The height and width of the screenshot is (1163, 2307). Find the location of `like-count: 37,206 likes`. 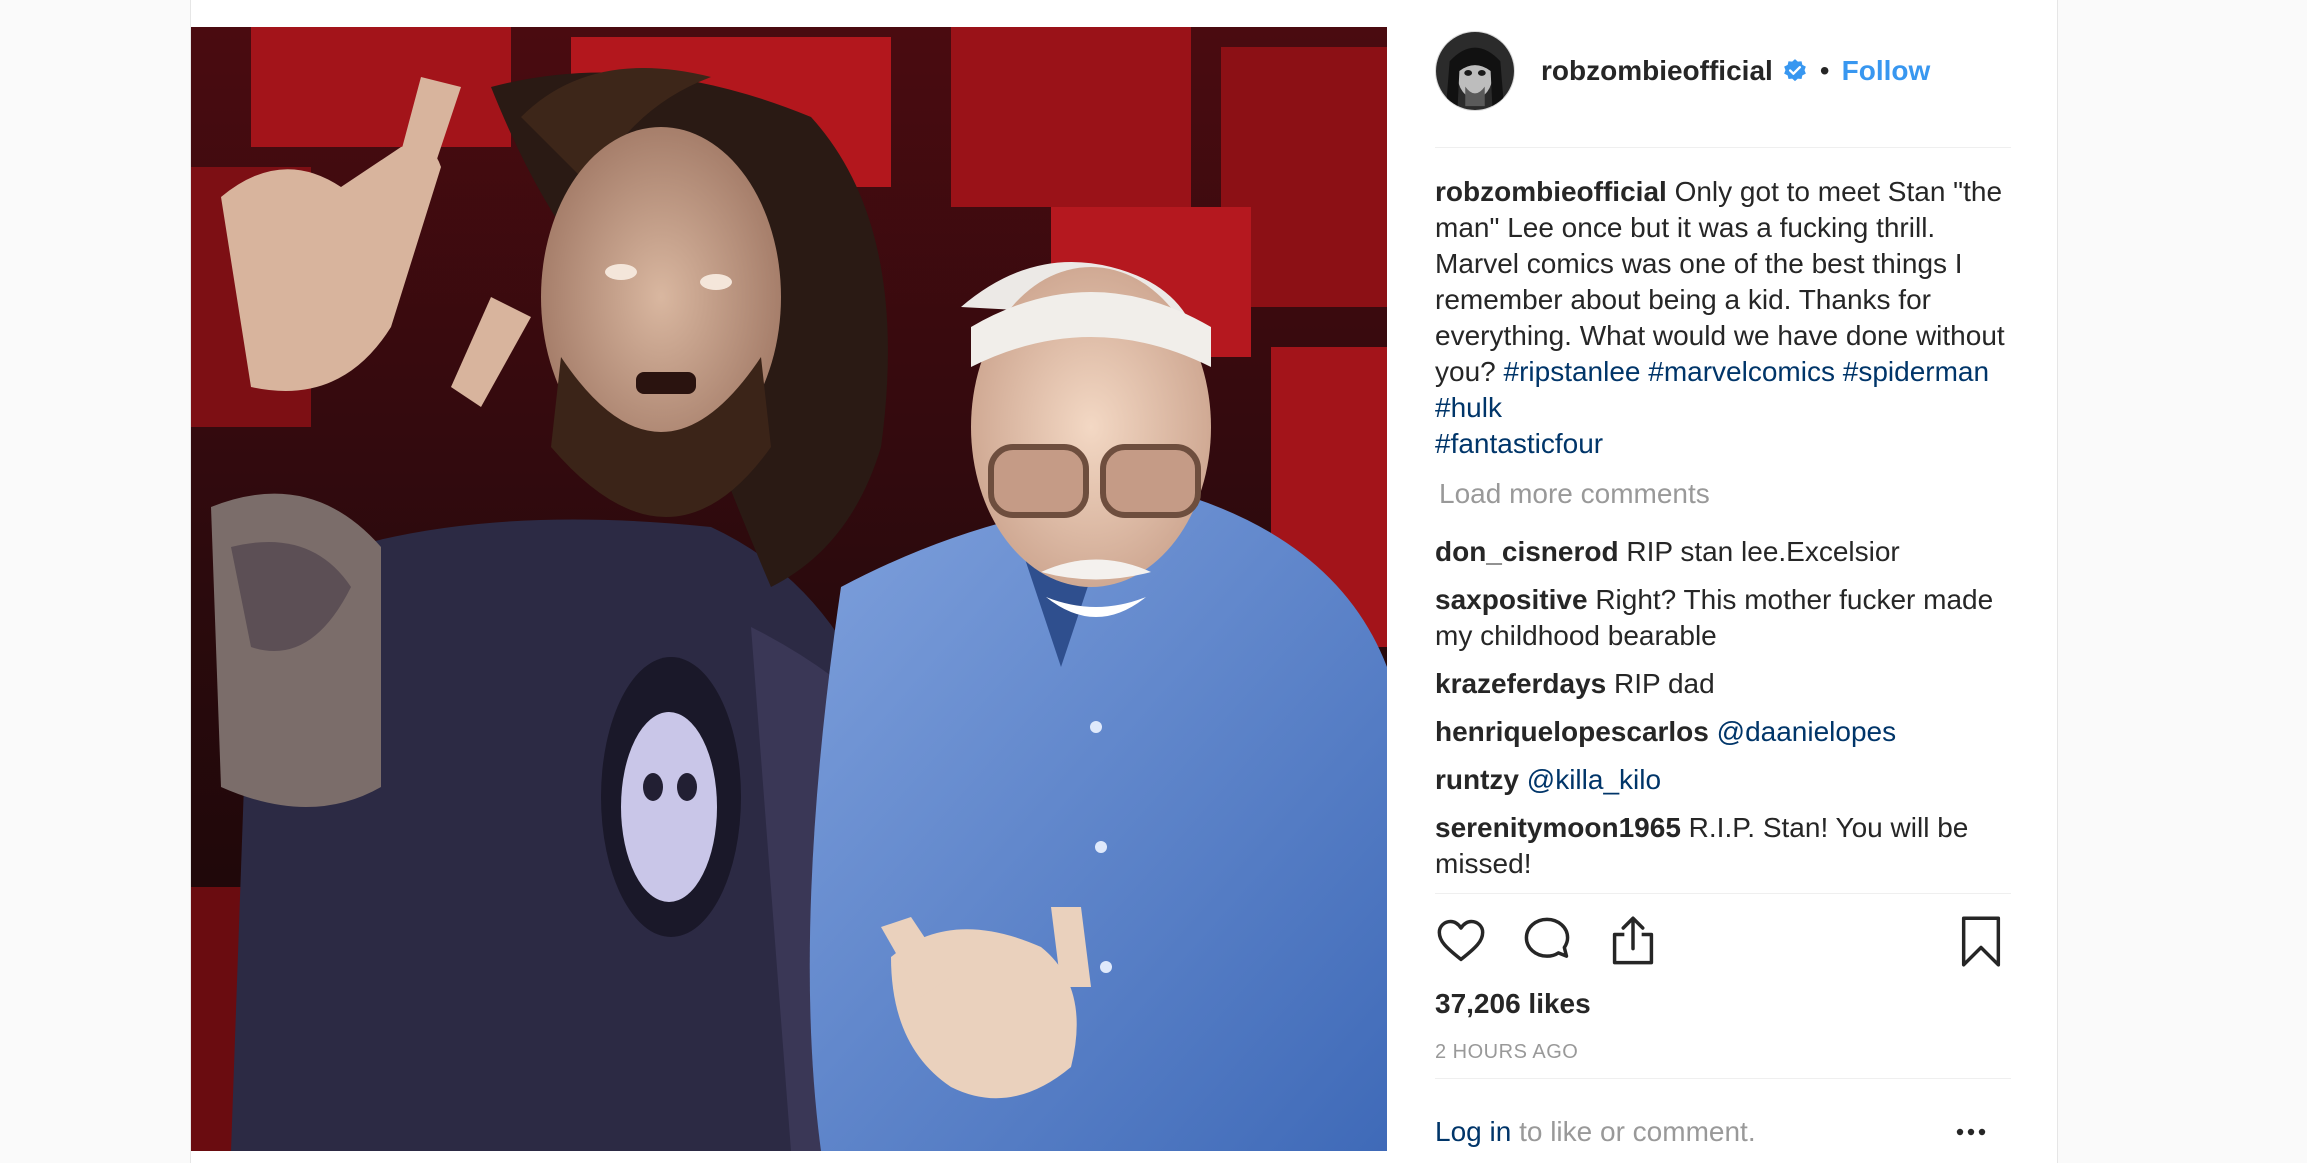

like-count: 37,206 likes is located at coordinates (1513, 1004).